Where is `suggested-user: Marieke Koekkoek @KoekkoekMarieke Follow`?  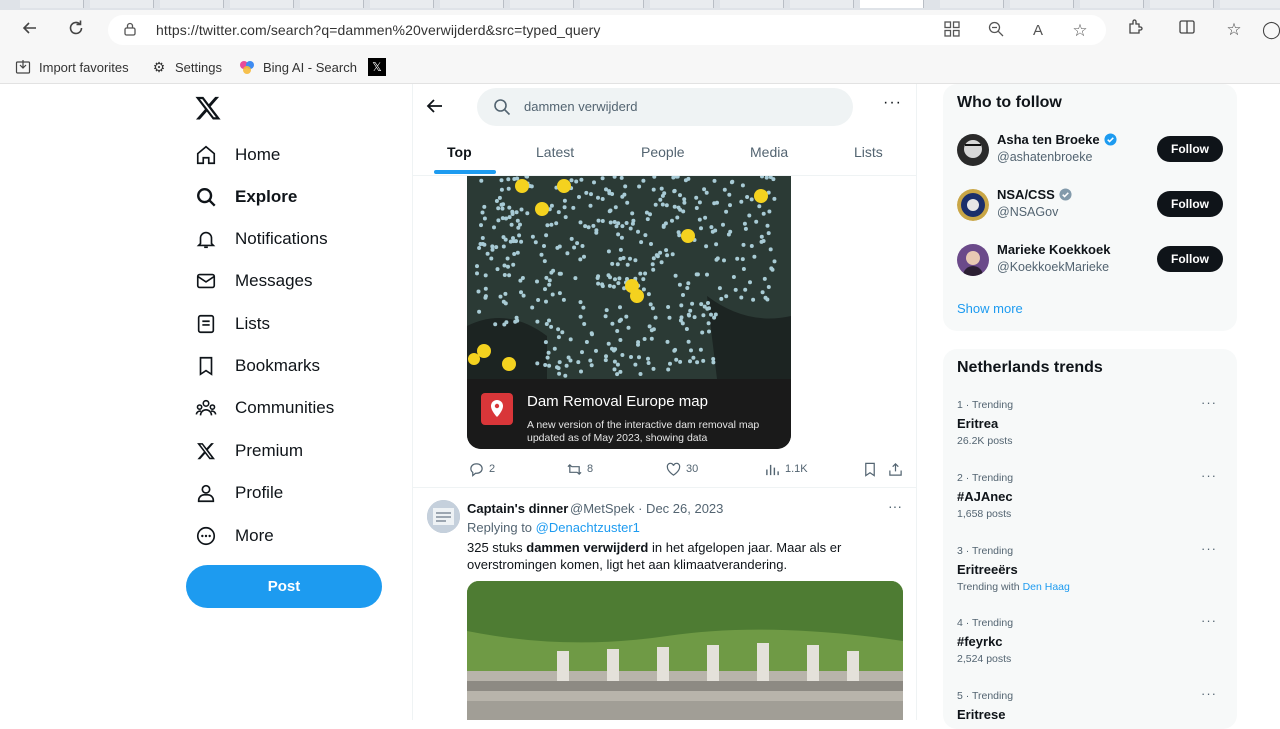 suggested-user: Marieke Koekkoek @KoekkoekMarieke Follow is located at coordinates (1093, 262).